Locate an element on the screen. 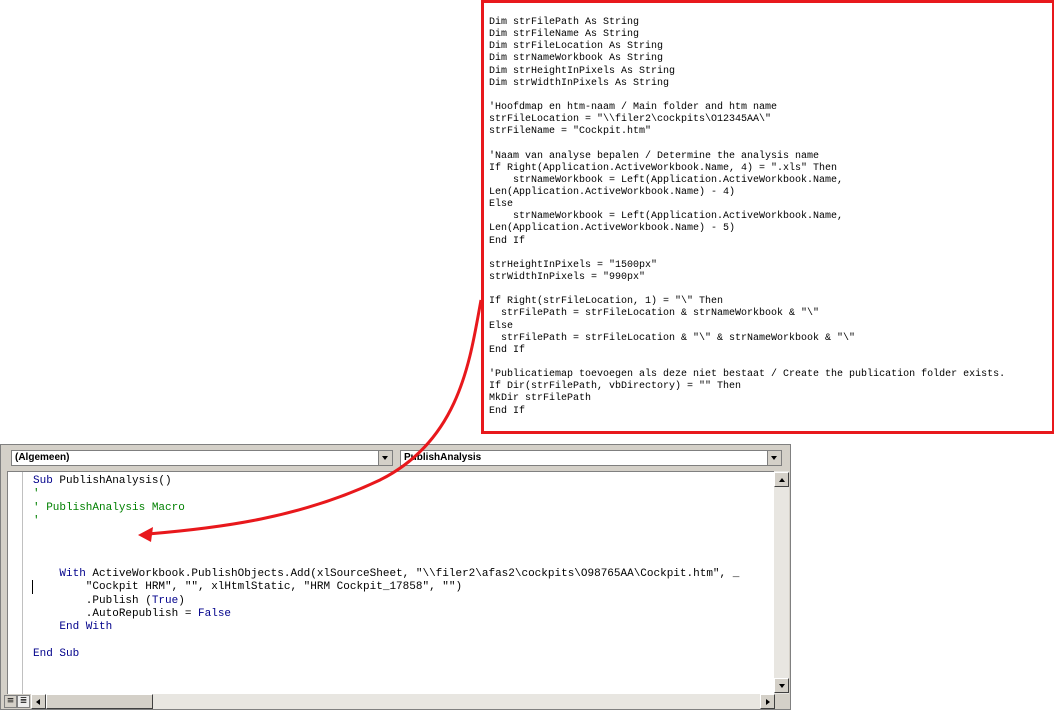  callout-code-line: strHeightInPixels = "1500px" is located at coordinates (573, 265).